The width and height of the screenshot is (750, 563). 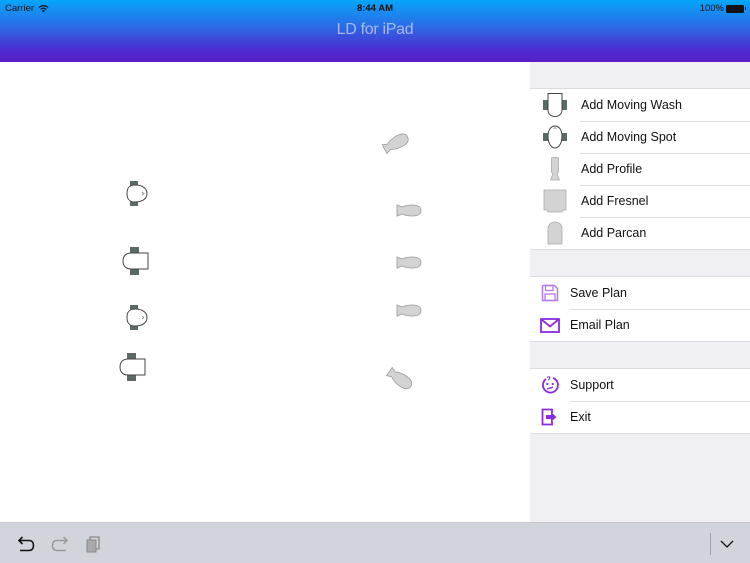 What do you see at coordinates (614, 233) in the screenshot?
I see `add-parcan-label: Add Parcan` at bounding box center [614, 233].